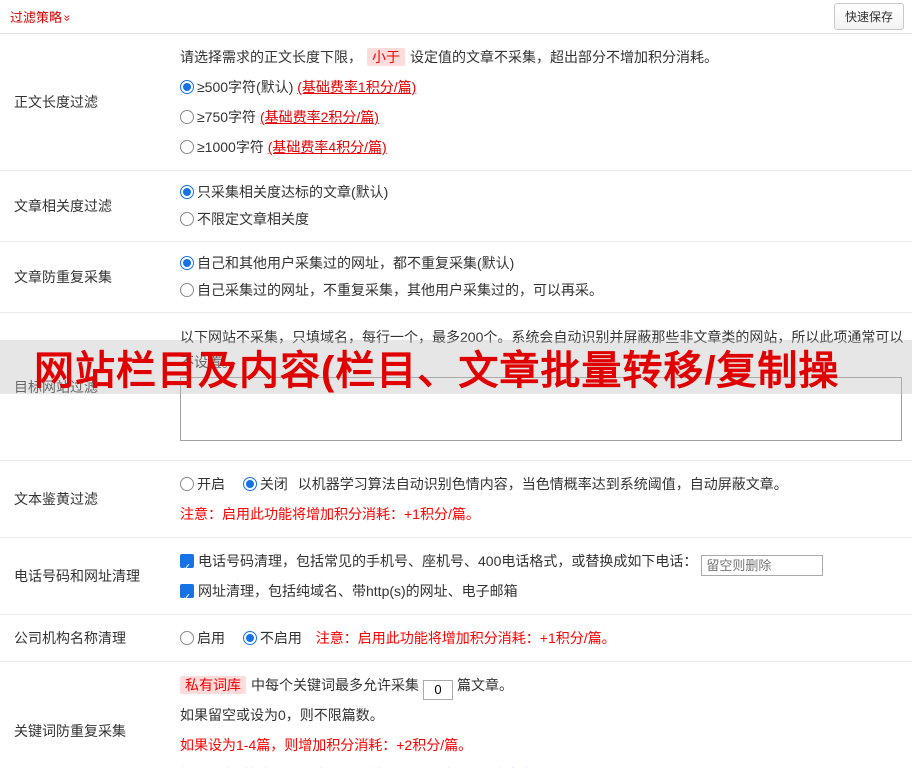 The image size is (912, 768). Describe the element at coordinates (355, 263) in the screenshot. I see `option-label: 自己和其他用户采集过的网址，都不重复采集(默认)` at that location.